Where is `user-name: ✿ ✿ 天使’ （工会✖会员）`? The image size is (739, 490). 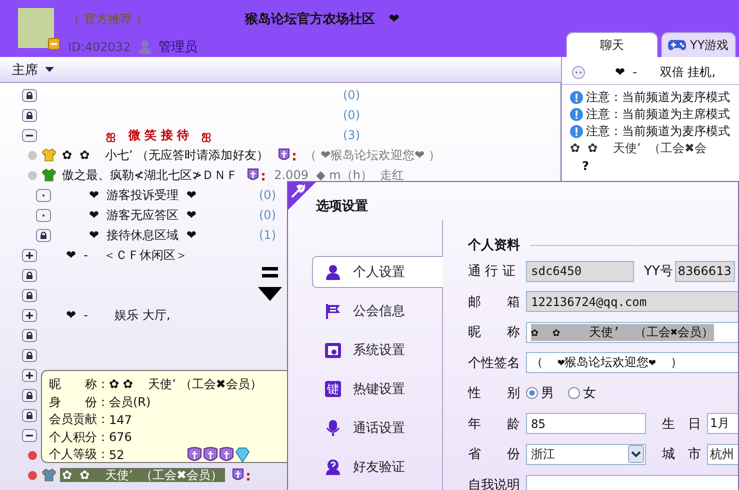 user-name: ✿ ✿ 天使’ （工会✖会员） is located at coordinates (142, 475).